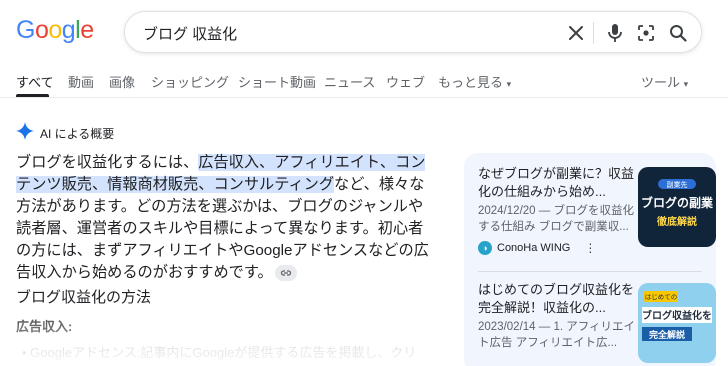 The width and height of the screenshot is (728, 366). Describe the element at coordinates (81, 81) in the screenshot. I see `tab-videos: 動画` at that location.